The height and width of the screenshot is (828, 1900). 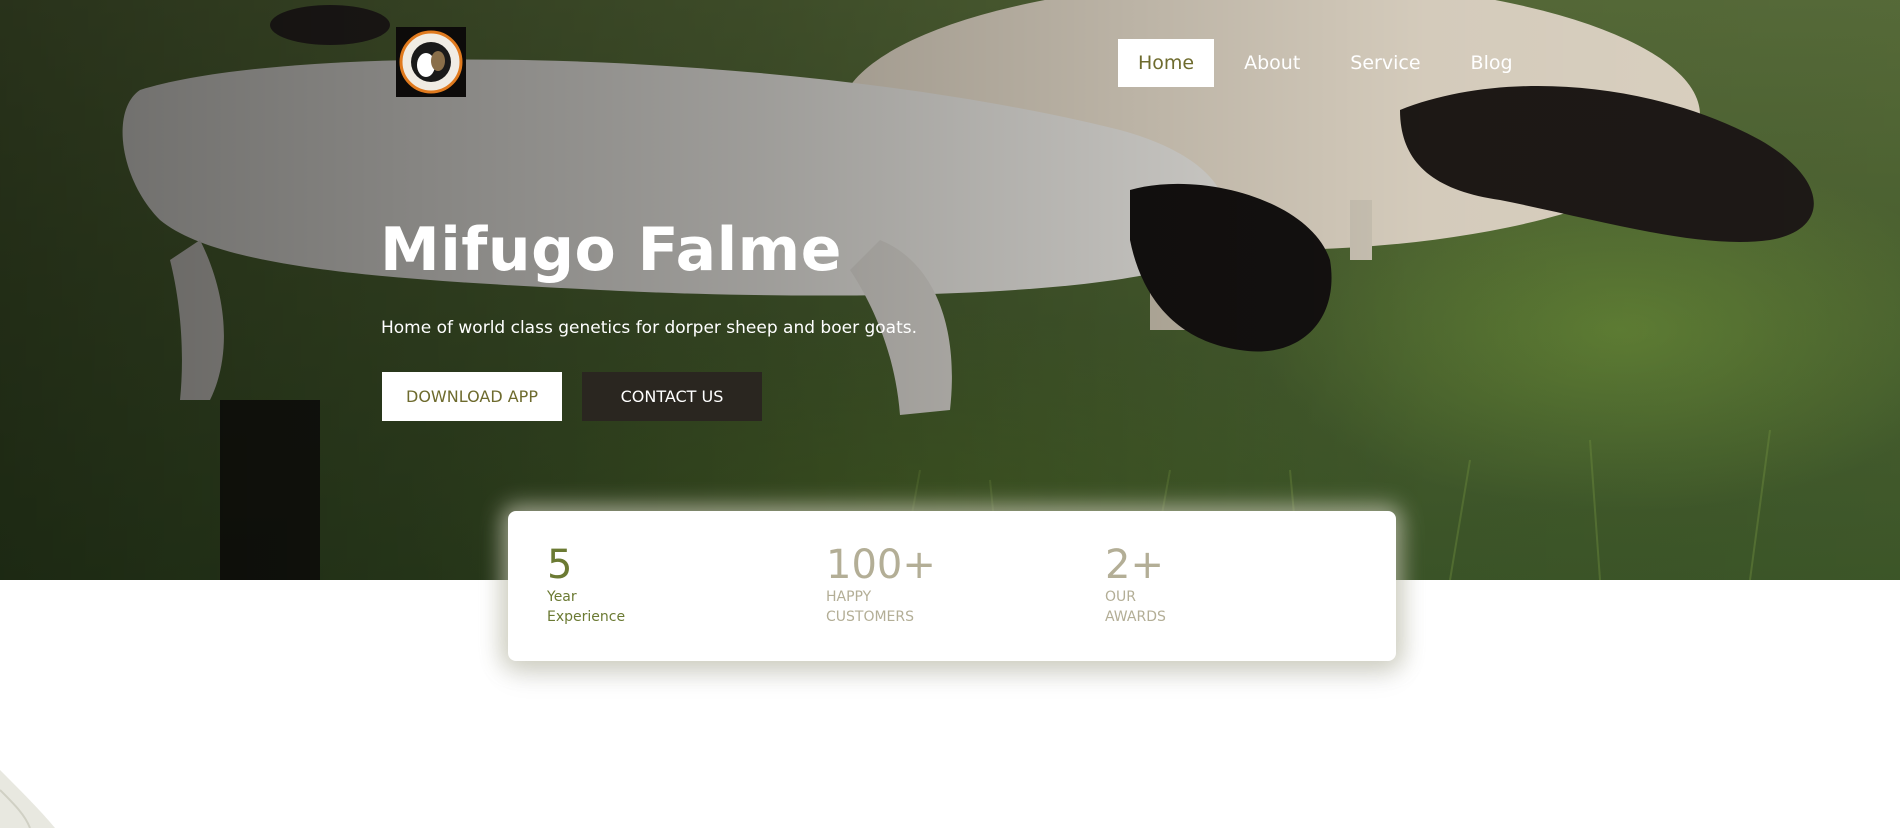 I want to click on stat-value: 2+, so click(x=1134, y=565).